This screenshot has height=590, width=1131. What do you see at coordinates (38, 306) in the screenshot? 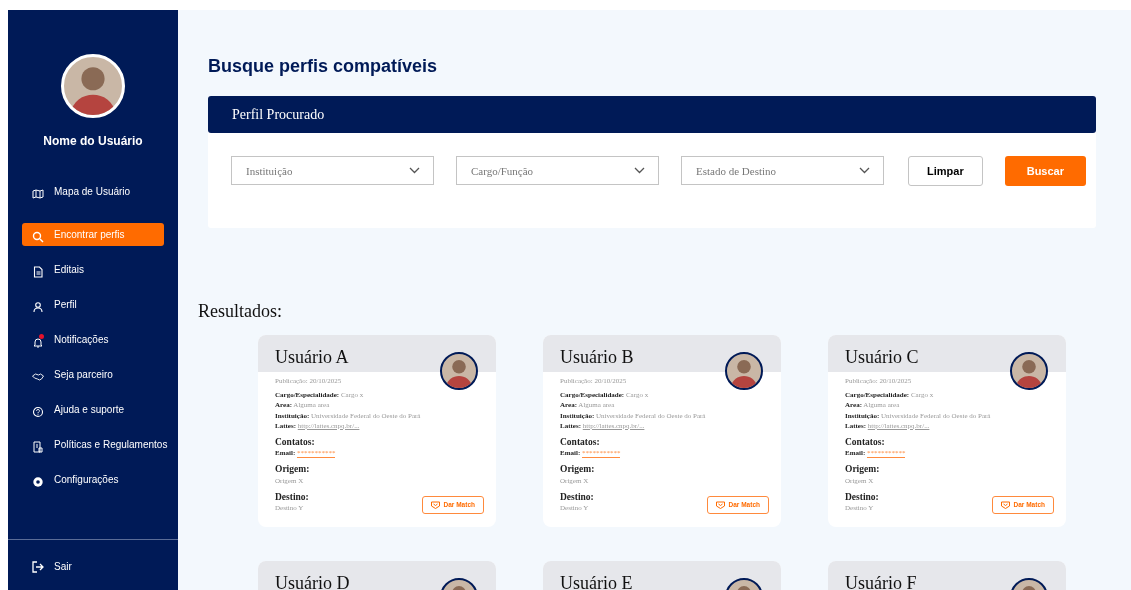
I see `person-icon` at bounding box center [38, 306].